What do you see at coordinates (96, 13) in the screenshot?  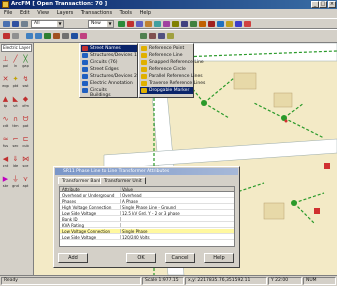 I see `menu-transactions: Transactions` at bounding box center [96, 13].